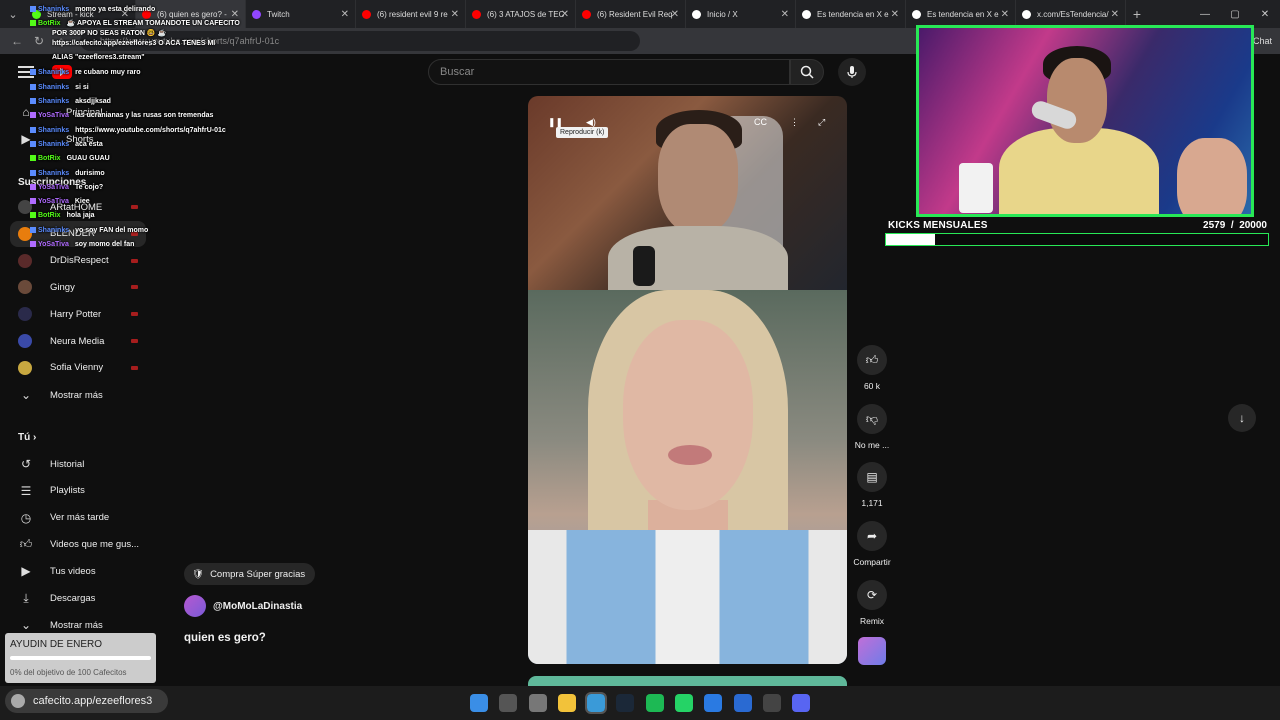  What do you see at coordinates (88, 518) in the screenshot?
I see `sidebar-item-ver-m-s-tarde: ◷ Ver más tarde` at bounding box center [88, 518].